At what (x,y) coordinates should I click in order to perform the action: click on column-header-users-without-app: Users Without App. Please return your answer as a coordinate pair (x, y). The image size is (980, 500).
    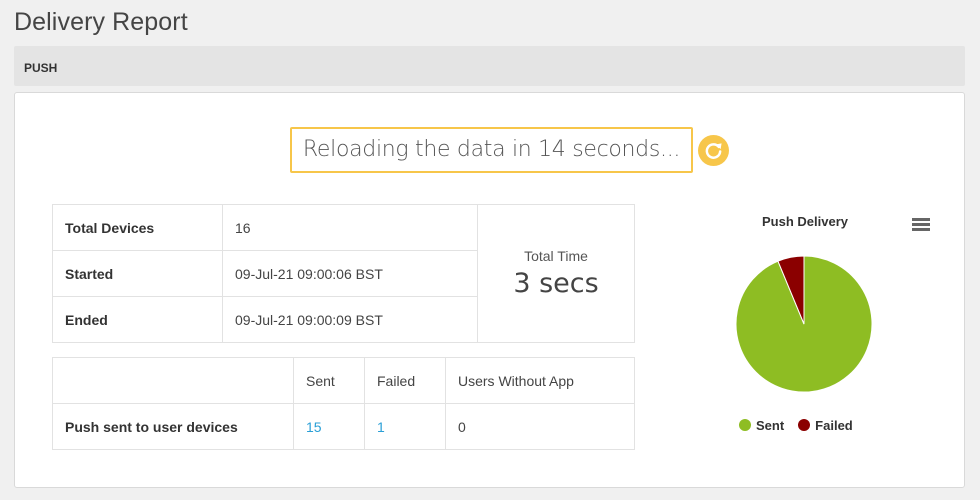
    Looking at the image, I should click on (540, 380).